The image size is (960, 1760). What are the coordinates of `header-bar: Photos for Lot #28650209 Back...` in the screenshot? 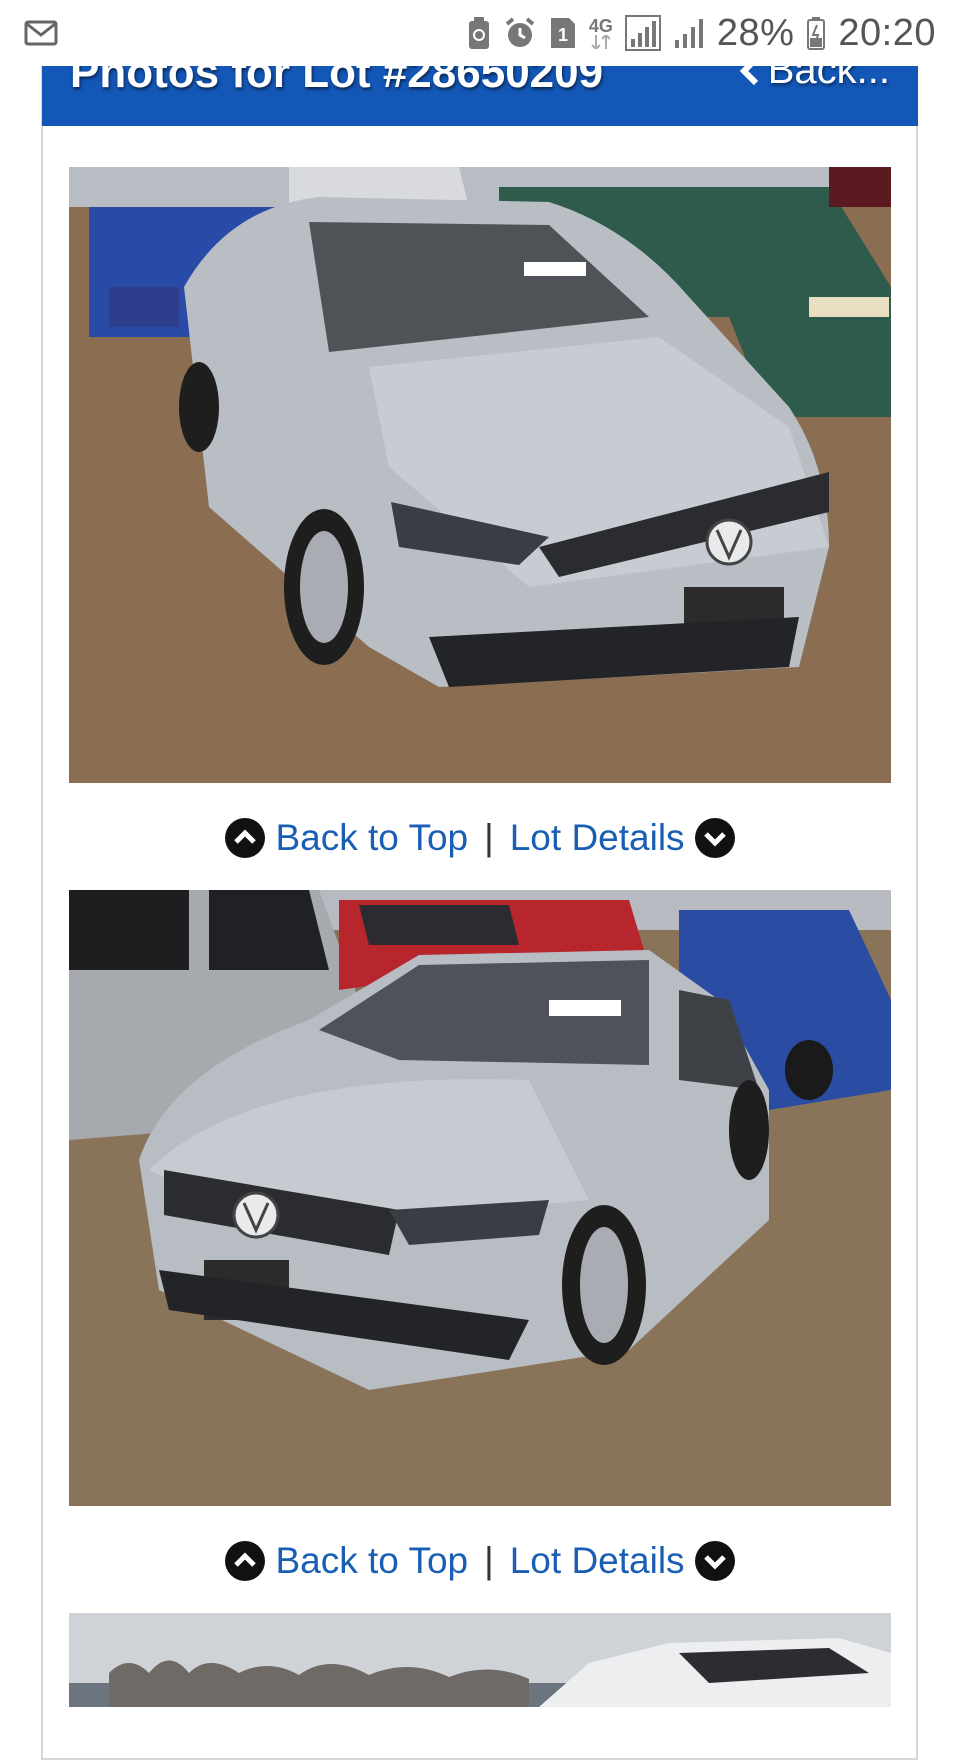 It's located at (480, 93).